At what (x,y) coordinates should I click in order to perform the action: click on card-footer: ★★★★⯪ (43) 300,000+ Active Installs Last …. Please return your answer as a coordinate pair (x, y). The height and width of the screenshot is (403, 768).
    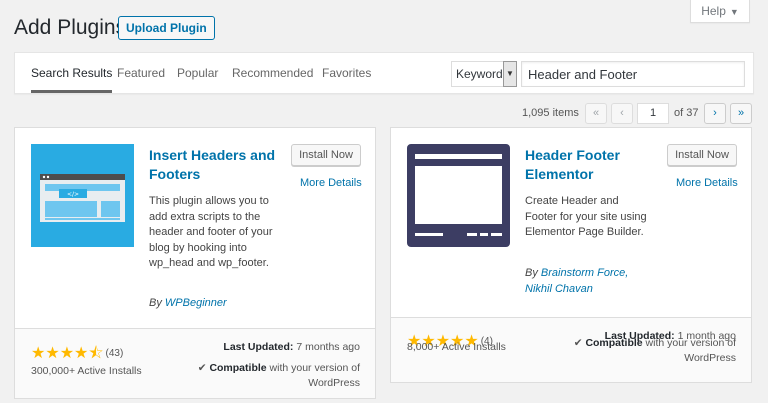
    Looking at the image, I should click on (195, 363).